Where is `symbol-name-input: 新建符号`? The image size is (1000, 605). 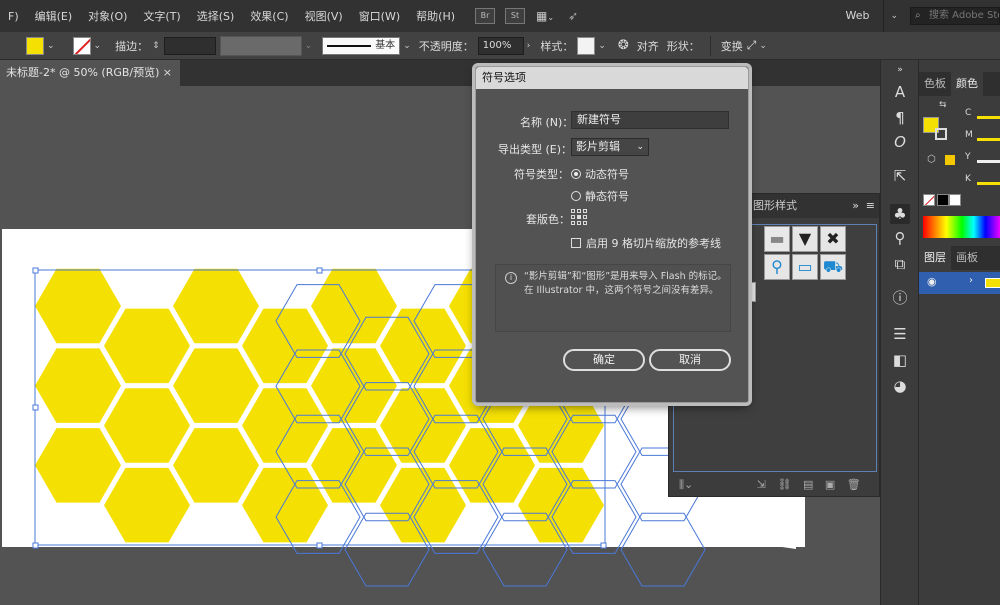 symbol-name-input: 新建符号 is located at coordinates (650, 120).